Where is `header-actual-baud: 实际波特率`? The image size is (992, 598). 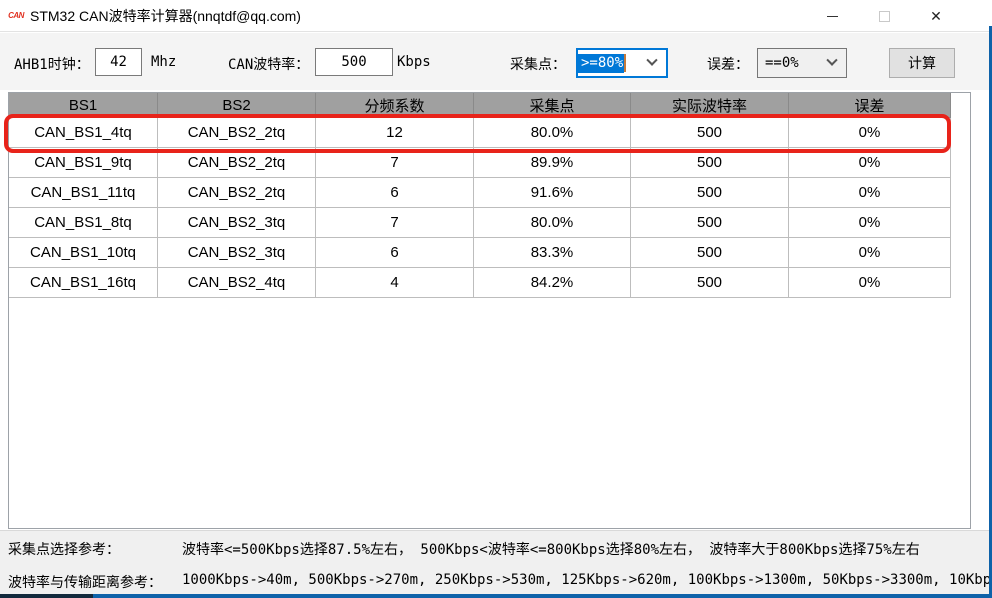 header-actual-baud: 实际波特率 is located at coordinates (710, 105).